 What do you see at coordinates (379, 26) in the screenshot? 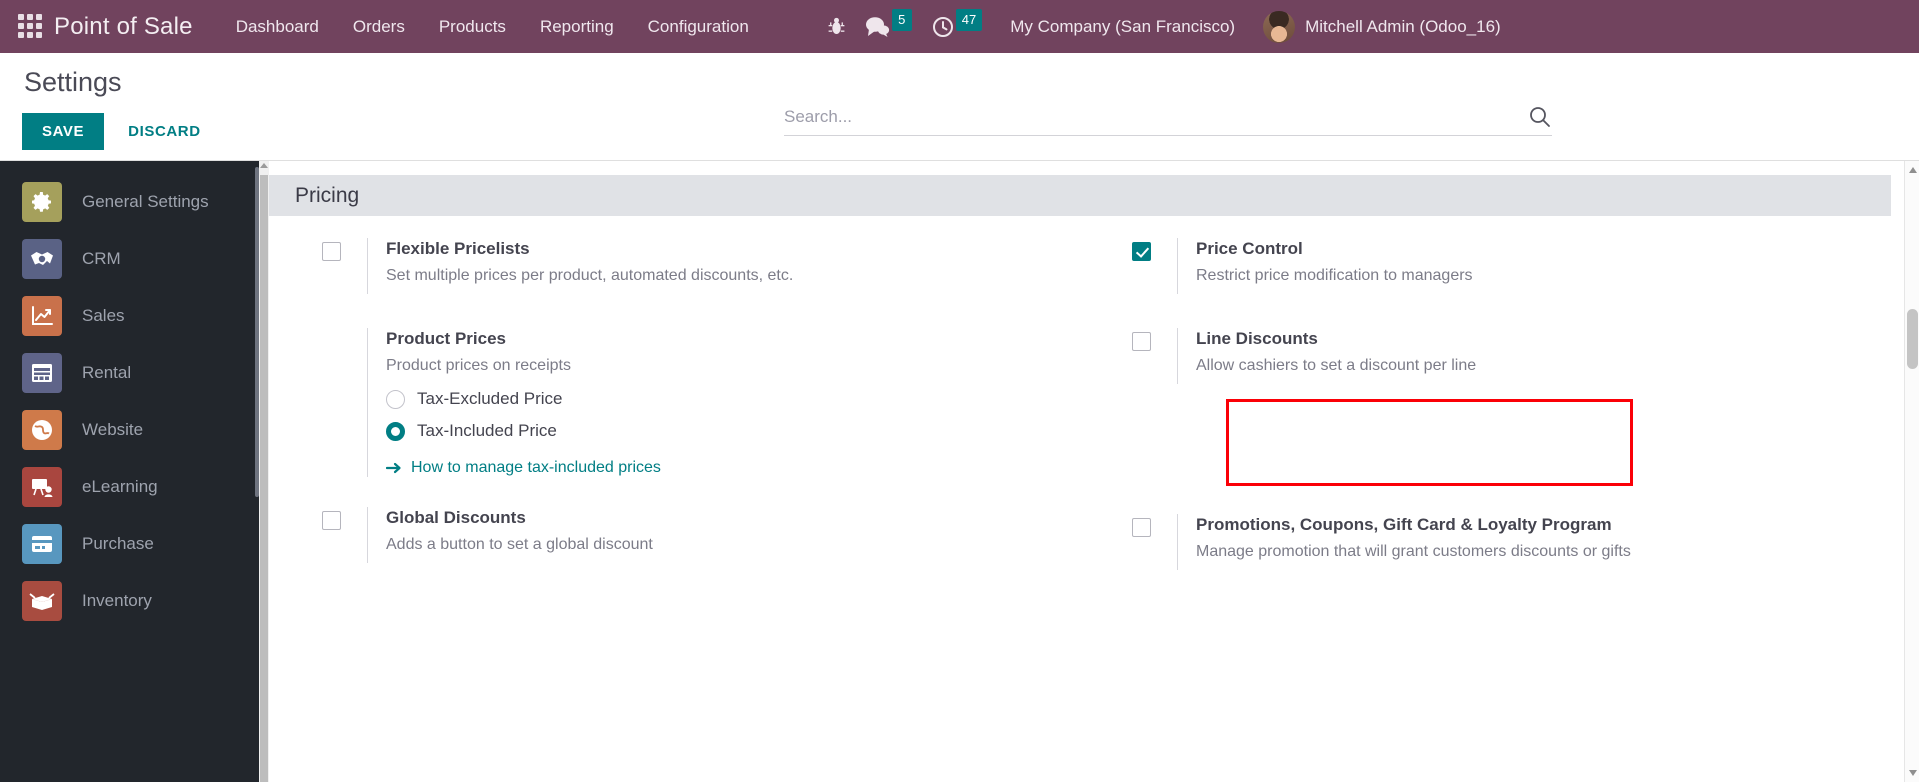
I see `nav-item-orders: Orders` at bounding box center [379, 26].